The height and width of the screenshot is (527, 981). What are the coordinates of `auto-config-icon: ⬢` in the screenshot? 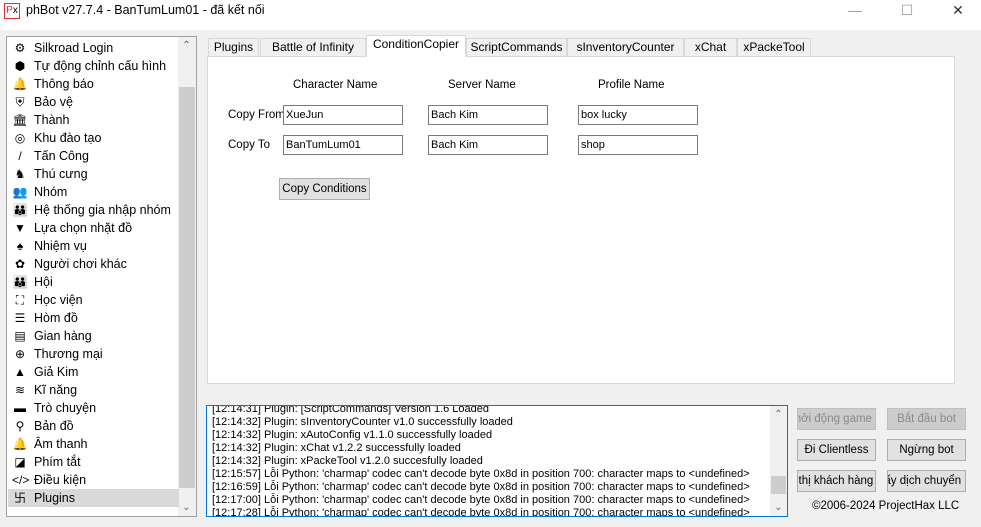 It's located at (20, 66).